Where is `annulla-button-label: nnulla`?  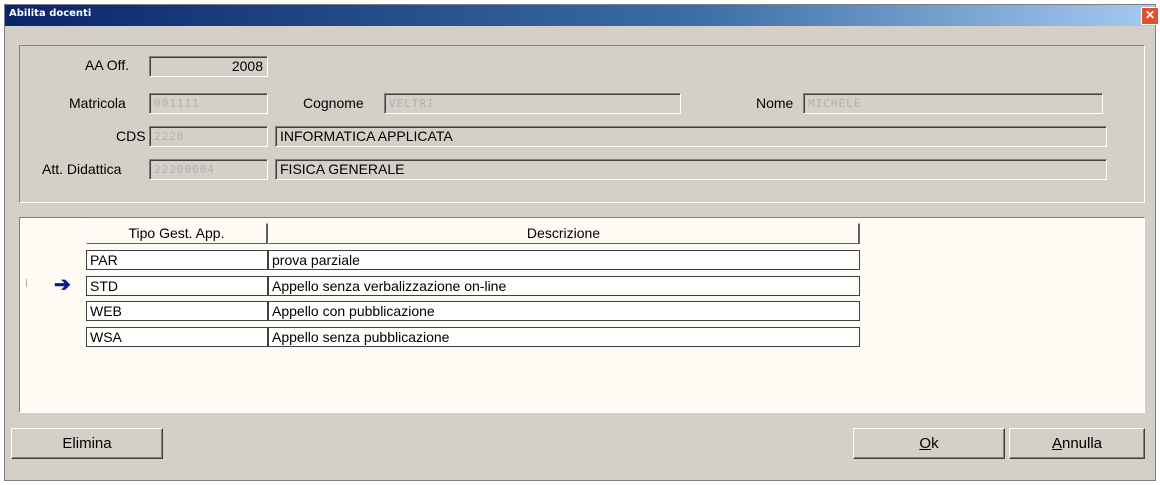
annulla-button-label: nnulla is located at coordinates (1082, 443).